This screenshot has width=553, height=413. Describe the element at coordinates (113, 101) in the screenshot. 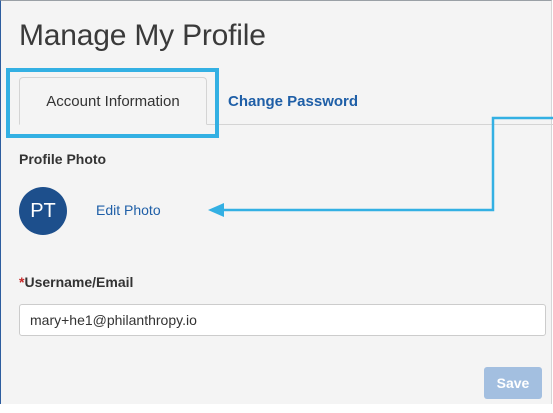

I see `tab-account-information: Account Information` at that location.